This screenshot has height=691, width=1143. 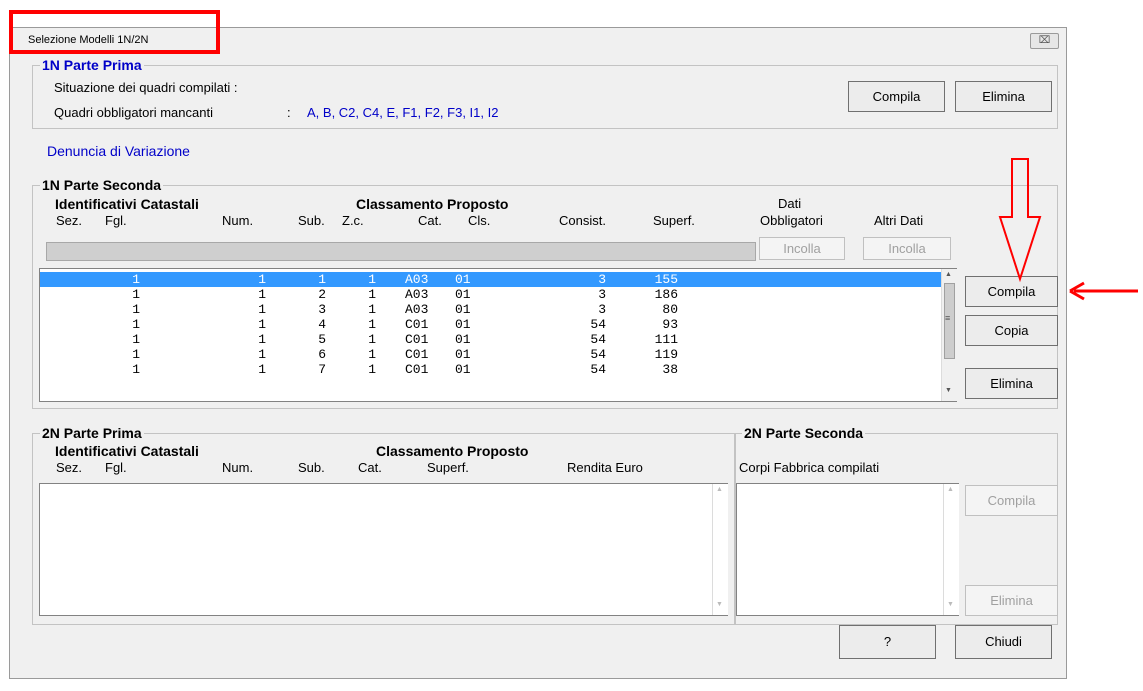 What do you see at coordinates (791, 220) in the screenshot?
I see `dati-header-line2: Obbligatori` at bounding box center [791, 220].